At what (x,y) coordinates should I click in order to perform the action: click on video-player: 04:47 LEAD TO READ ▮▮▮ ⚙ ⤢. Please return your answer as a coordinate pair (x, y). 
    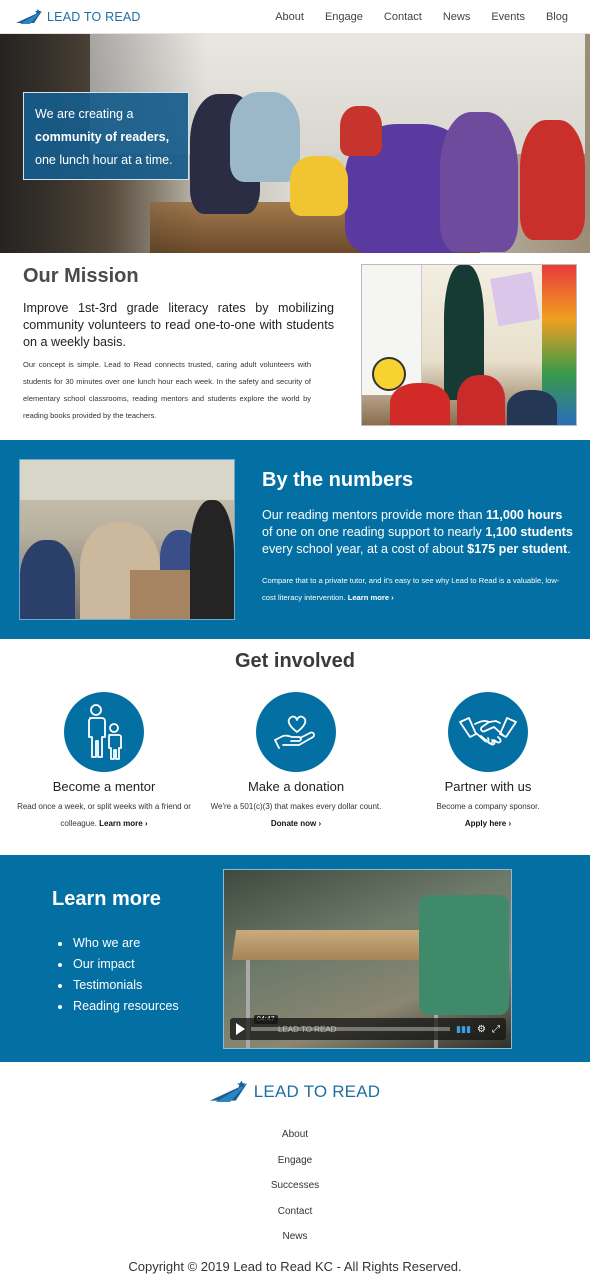
    Looking at the image, I should click on (367, 959).